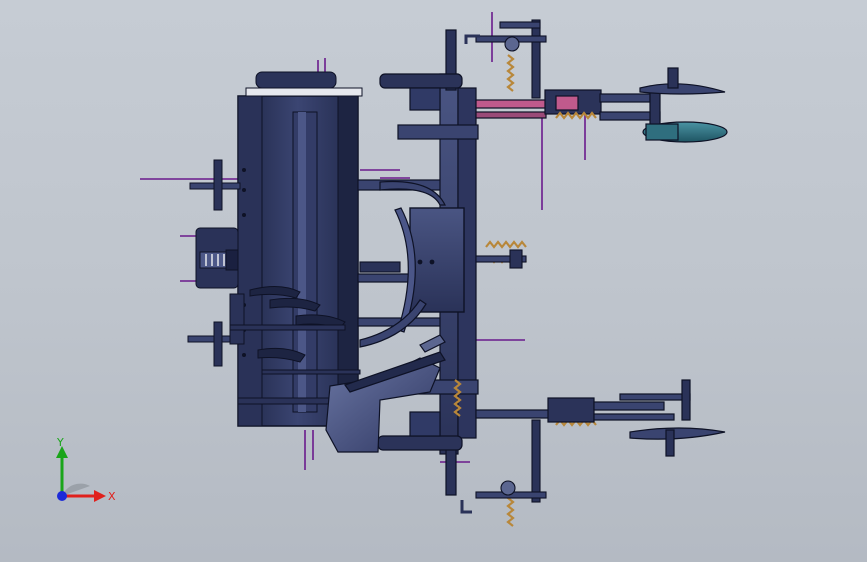 The height and width of the screenshot is (562, 867). What do you see at coordinates (60, 443) in the screenshot?
I see `y-axis-label: Y` at bounding box center [60, 443].